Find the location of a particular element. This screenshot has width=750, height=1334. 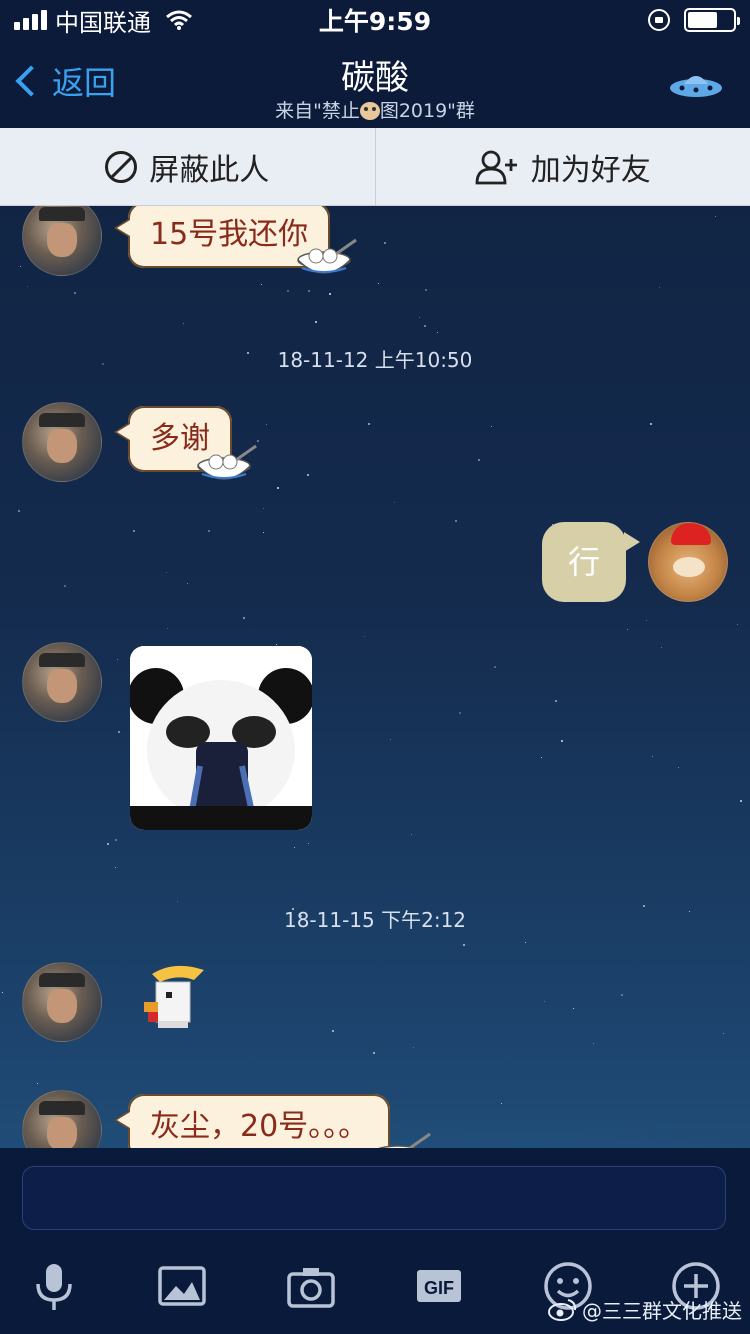

rotation-lock-icon is located at coordinates (659, 20).